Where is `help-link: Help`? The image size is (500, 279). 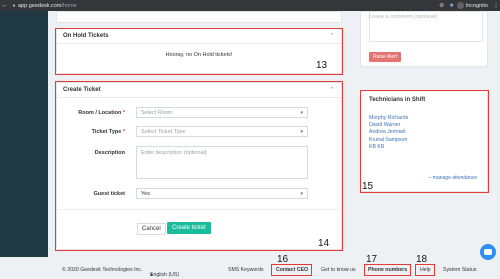
help-link: Help is located at coordinates (425, 270).